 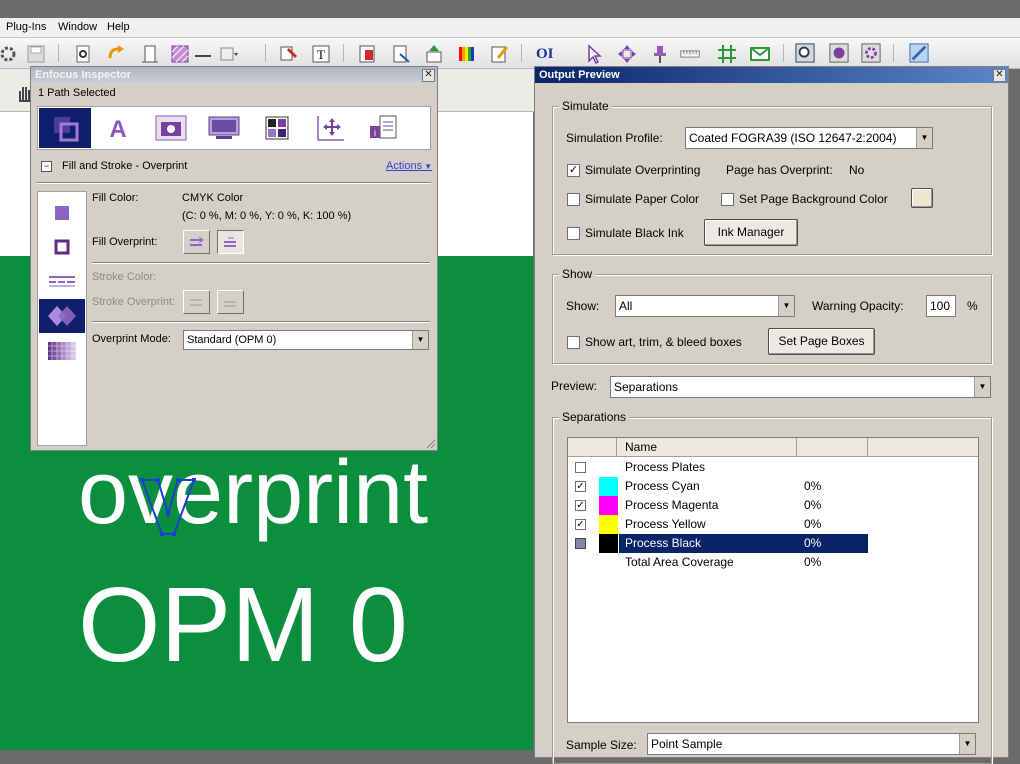 What do you see at coordinates (46, 166) in the screenshot?
I see `collapse-section-button: −` at bounding box center [46, 166].